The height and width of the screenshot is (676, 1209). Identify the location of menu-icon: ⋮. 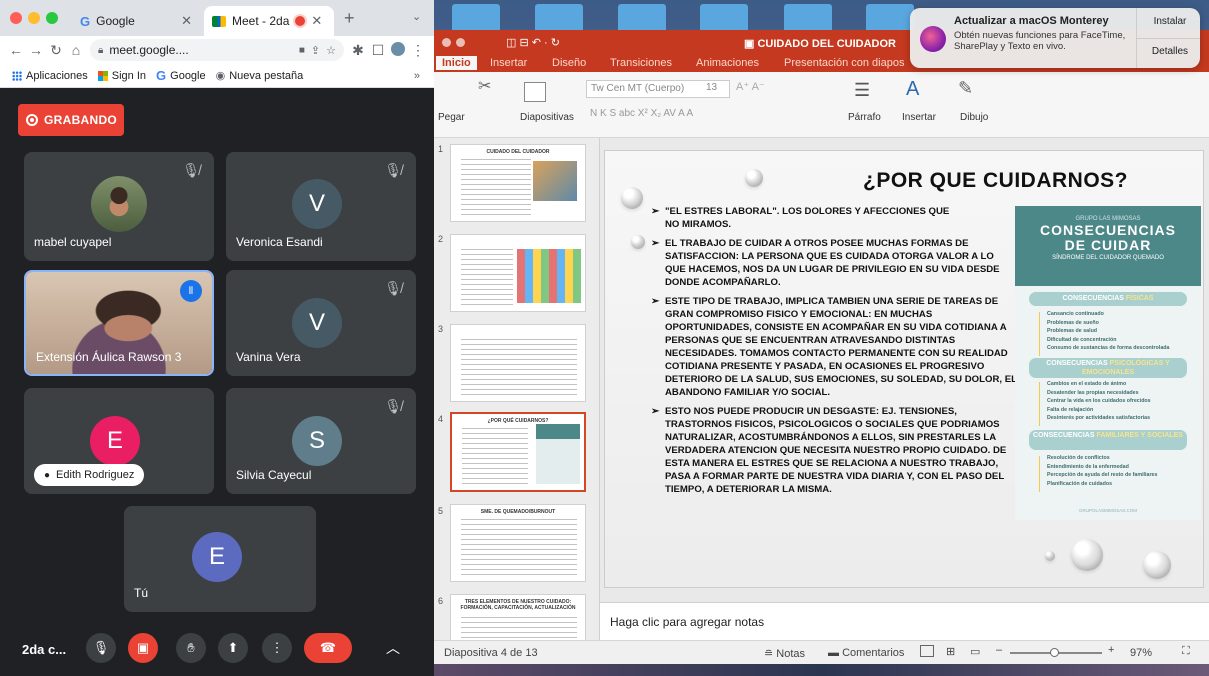
(418, 50).